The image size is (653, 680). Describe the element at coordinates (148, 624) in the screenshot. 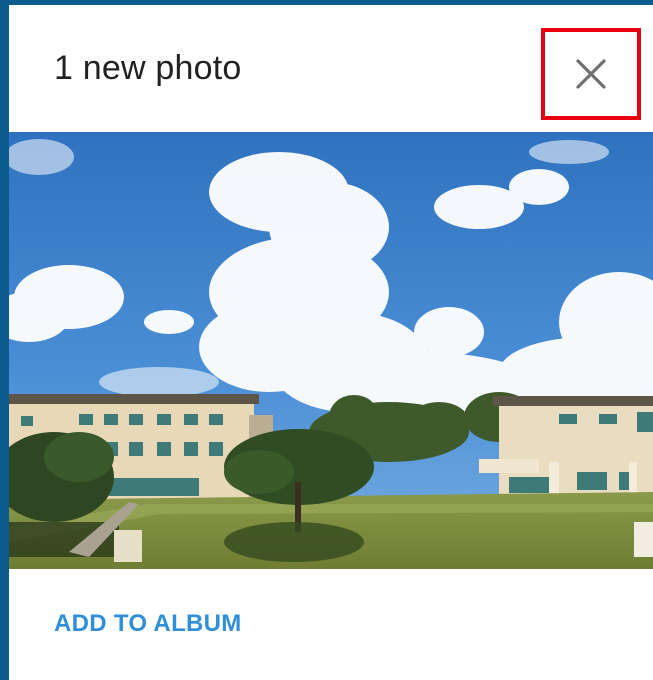

I see `add-to-album-button: ADD TO ALBUM` at that location.